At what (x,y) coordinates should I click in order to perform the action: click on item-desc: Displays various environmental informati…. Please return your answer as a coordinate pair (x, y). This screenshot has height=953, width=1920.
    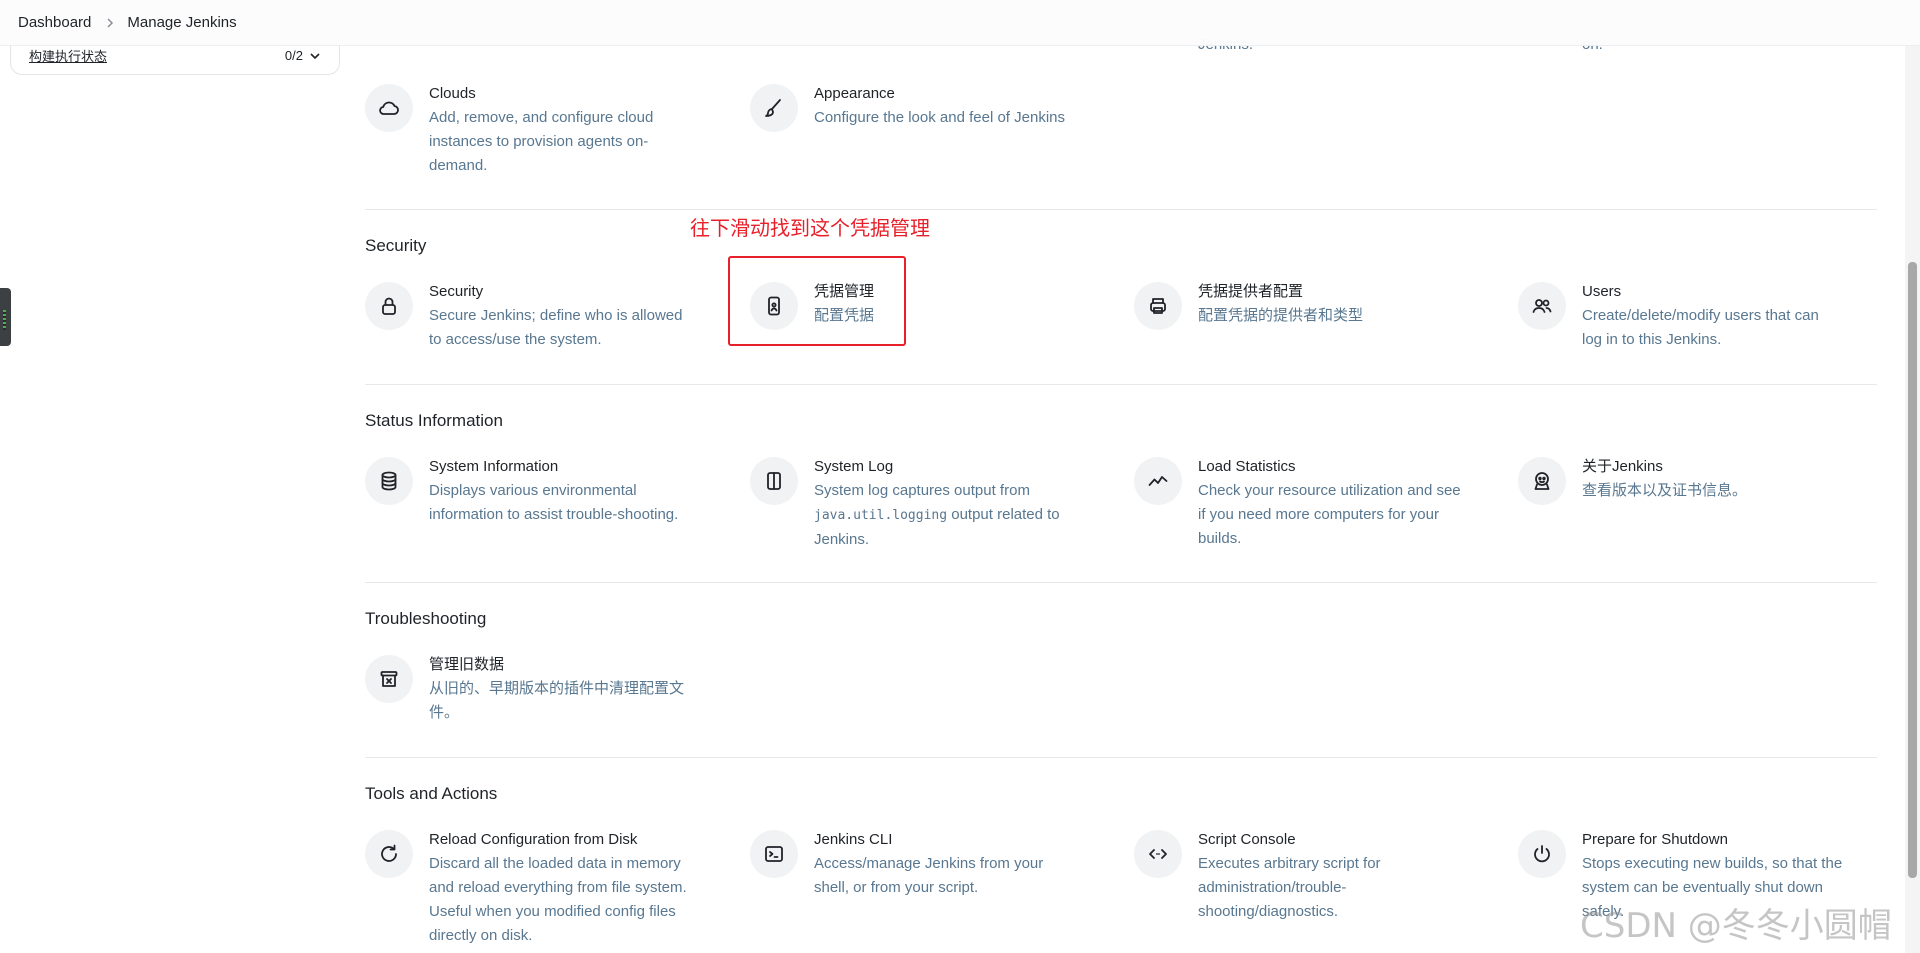
    Looking at the image, I should click on (554, 502).